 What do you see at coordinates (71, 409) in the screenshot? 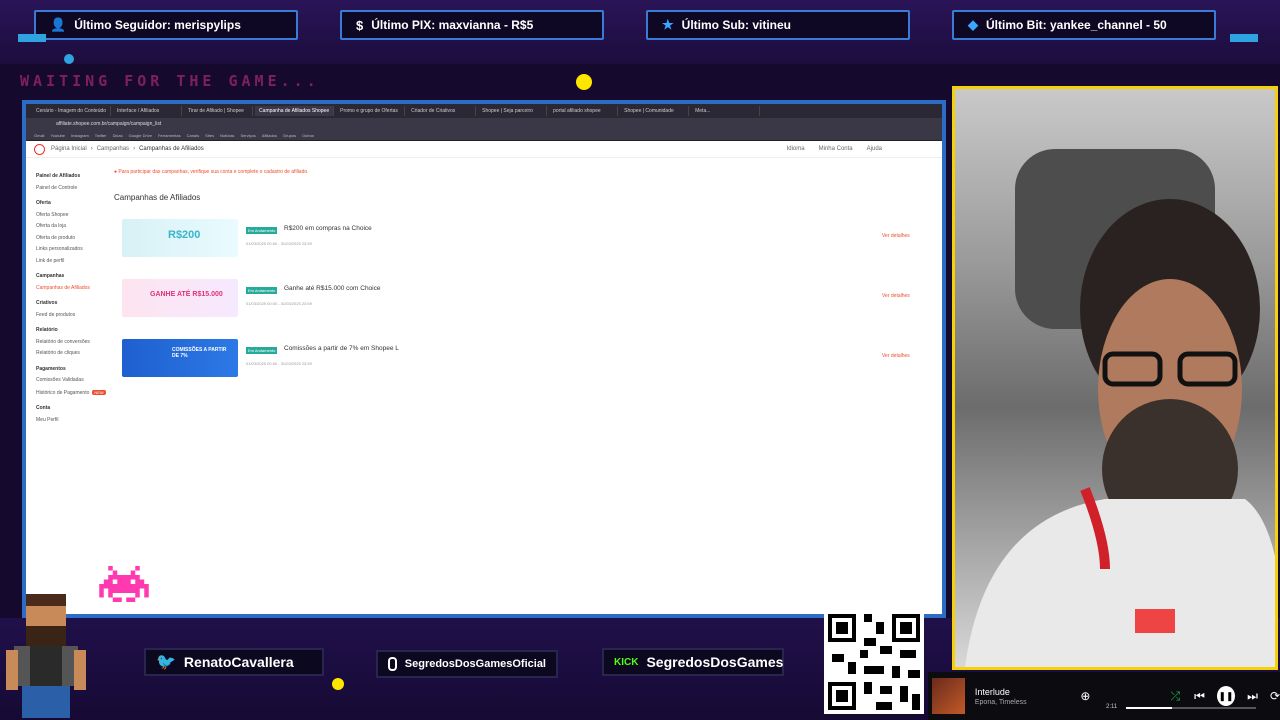
I see `sidebar-group: Conta` at bounding box center [71, 409].